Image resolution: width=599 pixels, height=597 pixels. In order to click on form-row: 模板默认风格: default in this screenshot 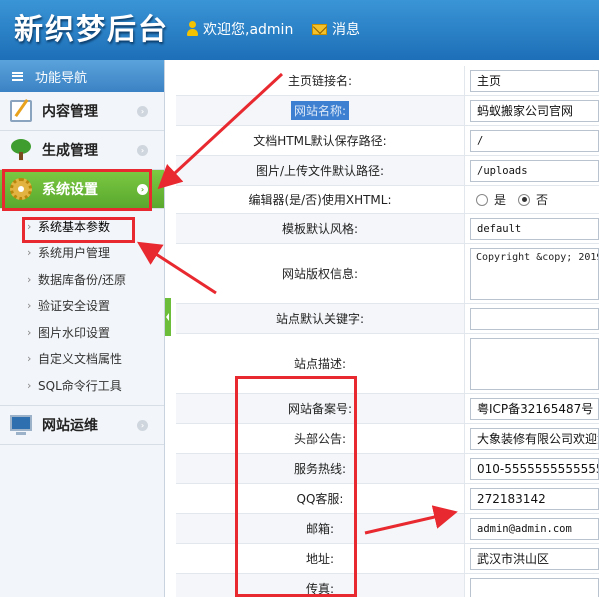, I will do `click(387, 229)`.